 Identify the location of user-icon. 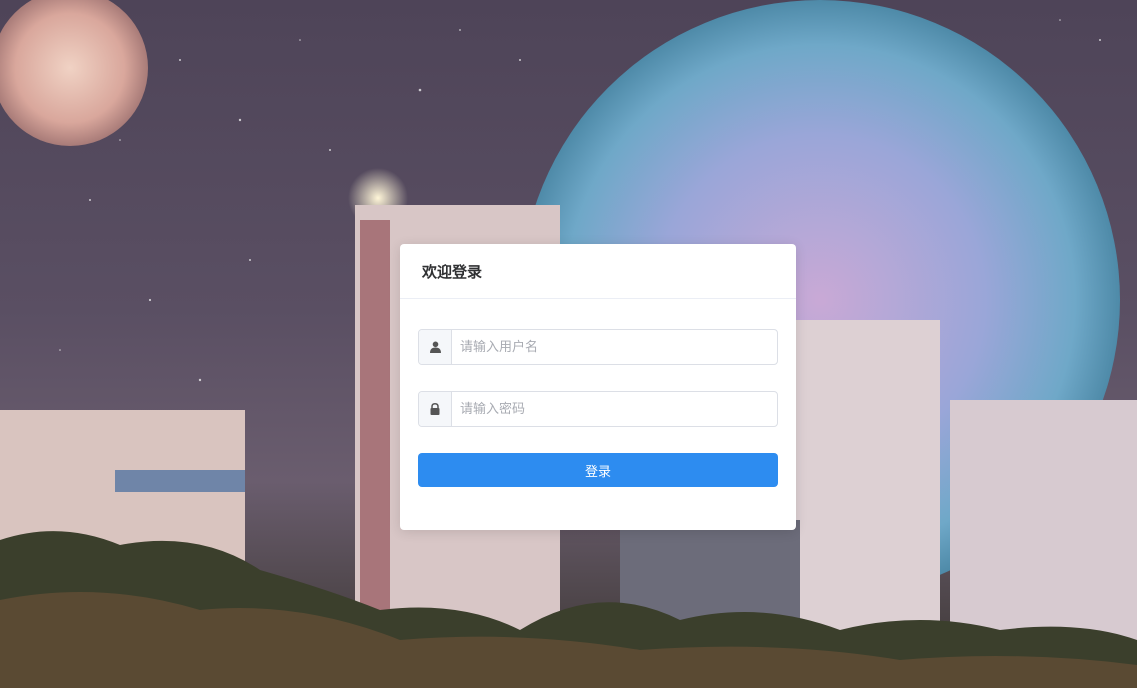
(435, 347).